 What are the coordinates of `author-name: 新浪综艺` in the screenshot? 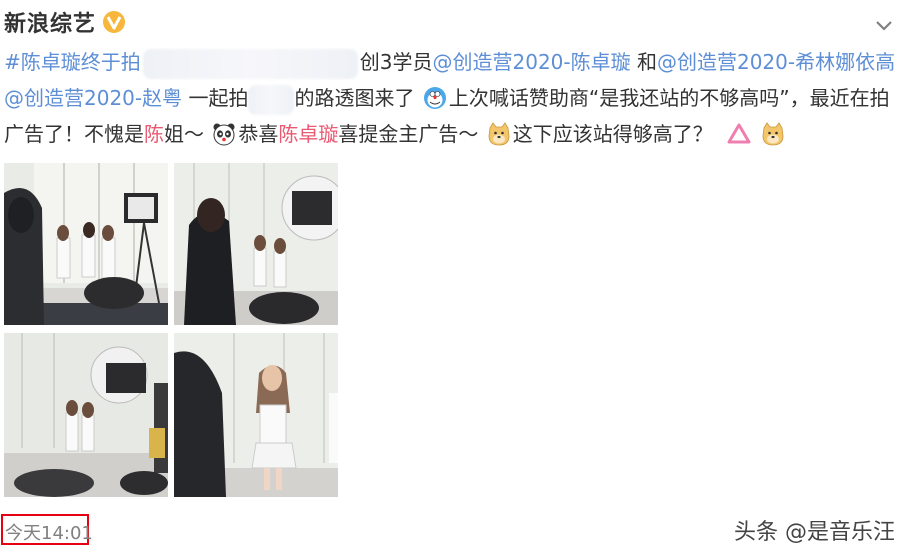 It's located at (50, 22).